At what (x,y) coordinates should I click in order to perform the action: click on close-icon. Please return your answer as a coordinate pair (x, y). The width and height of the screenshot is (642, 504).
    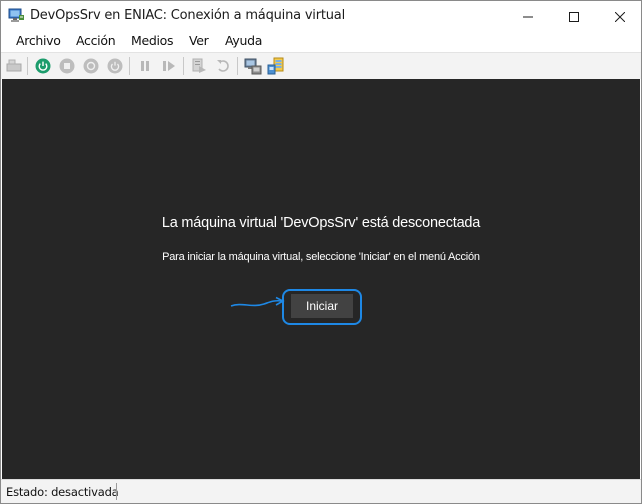
    Looking at the image, I should click on (620, 16).